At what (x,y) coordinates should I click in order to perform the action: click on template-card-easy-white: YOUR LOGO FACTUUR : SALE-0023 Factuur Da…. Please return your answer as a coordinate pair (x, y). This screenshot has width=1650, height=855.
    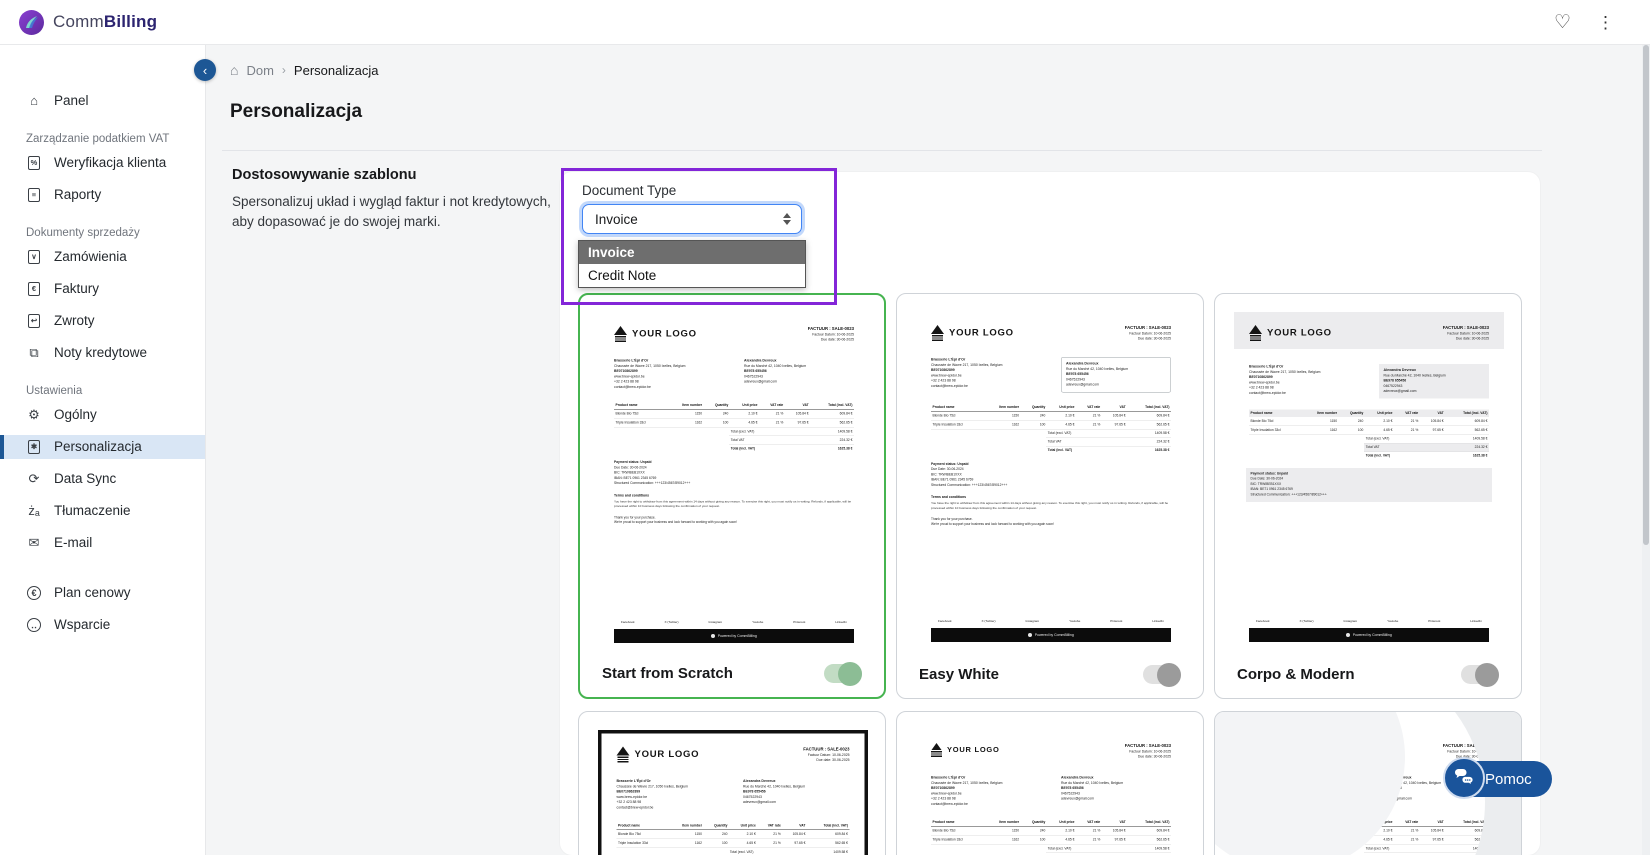
    Looking at the image, I should click on (1050, 496).